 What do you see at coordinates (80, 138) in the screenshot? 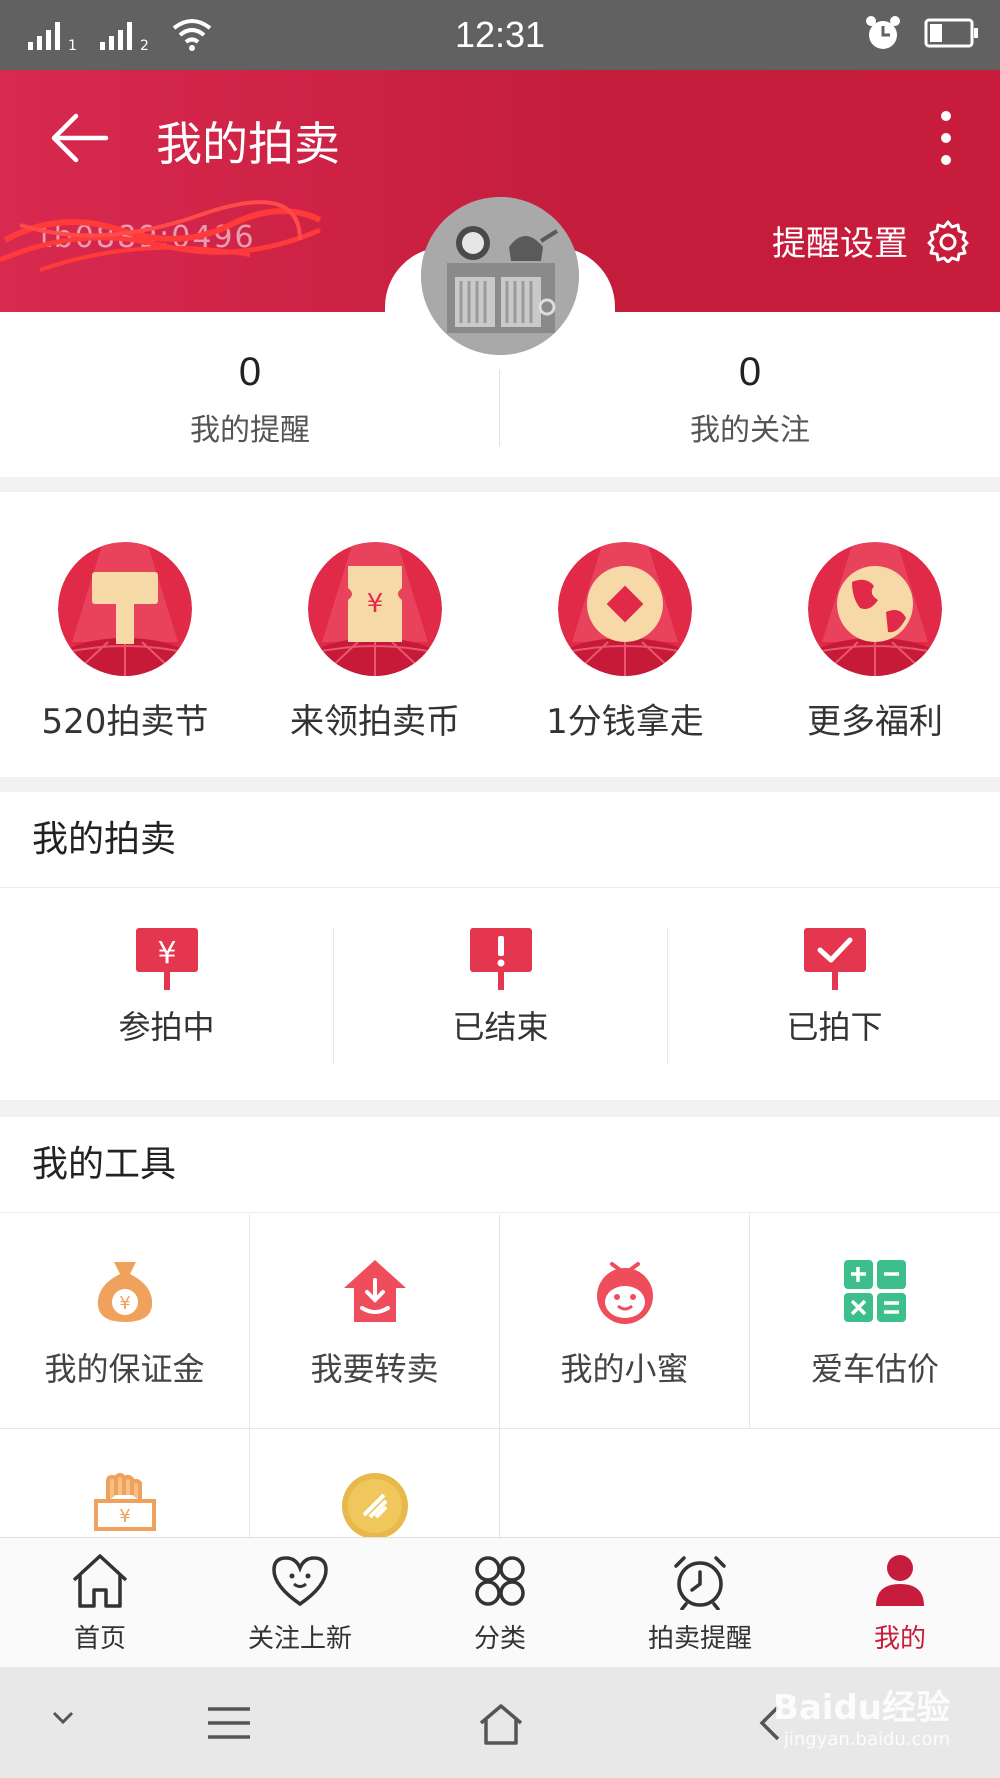
I see `back-arrow-icon` at bounding box center [80, 138].